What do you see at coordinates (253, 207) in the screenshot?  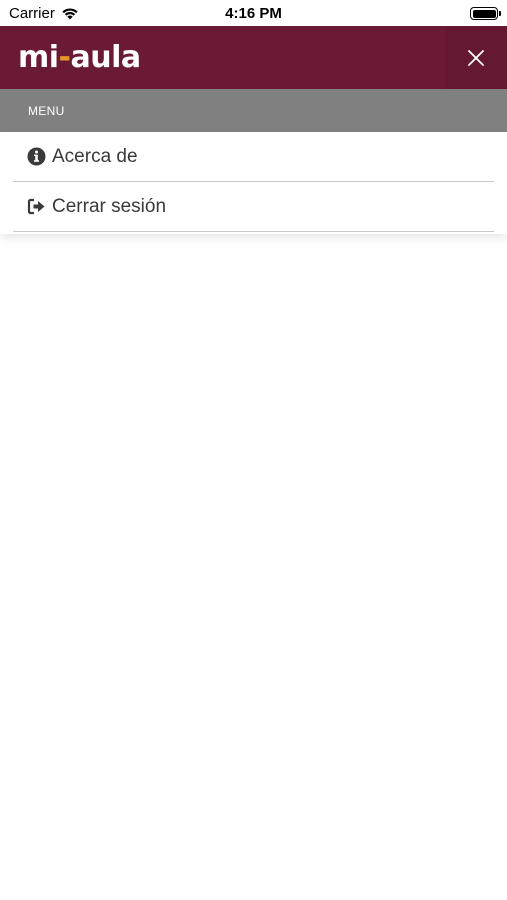 I see `menu-item-cerrar-sesion: Cerrar sesión` at bounding box center [253, 207].